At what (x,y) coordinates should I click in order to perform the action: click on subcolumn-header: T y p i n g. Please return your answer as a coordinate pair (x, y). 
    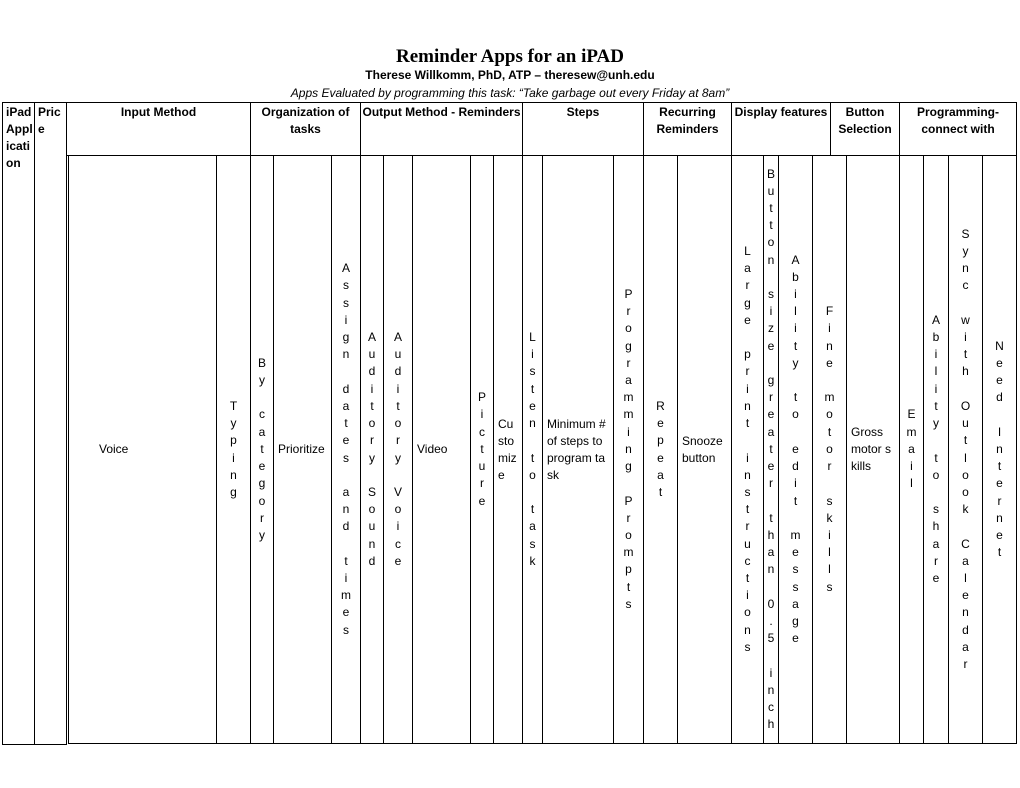
    Looking at the image, I should click on (233, 449).